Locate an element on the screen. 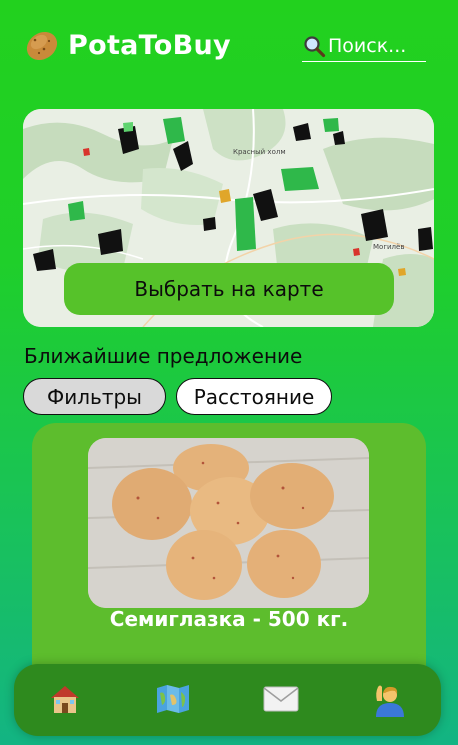 This screenshot has height=745, width=458. map-icon is located at coordinates (173, 699).